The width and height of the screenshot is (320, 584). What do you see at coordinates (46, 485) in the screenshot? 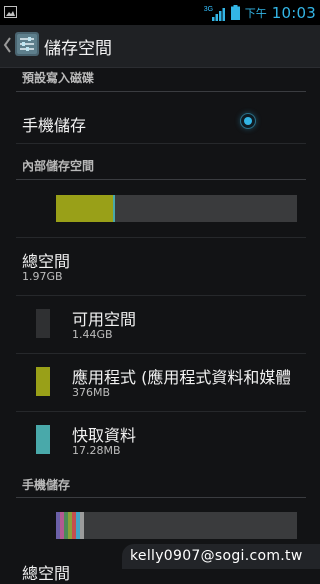
I see `section-header-phone-storage: 手機儲存` at bounding box center [46, 485].